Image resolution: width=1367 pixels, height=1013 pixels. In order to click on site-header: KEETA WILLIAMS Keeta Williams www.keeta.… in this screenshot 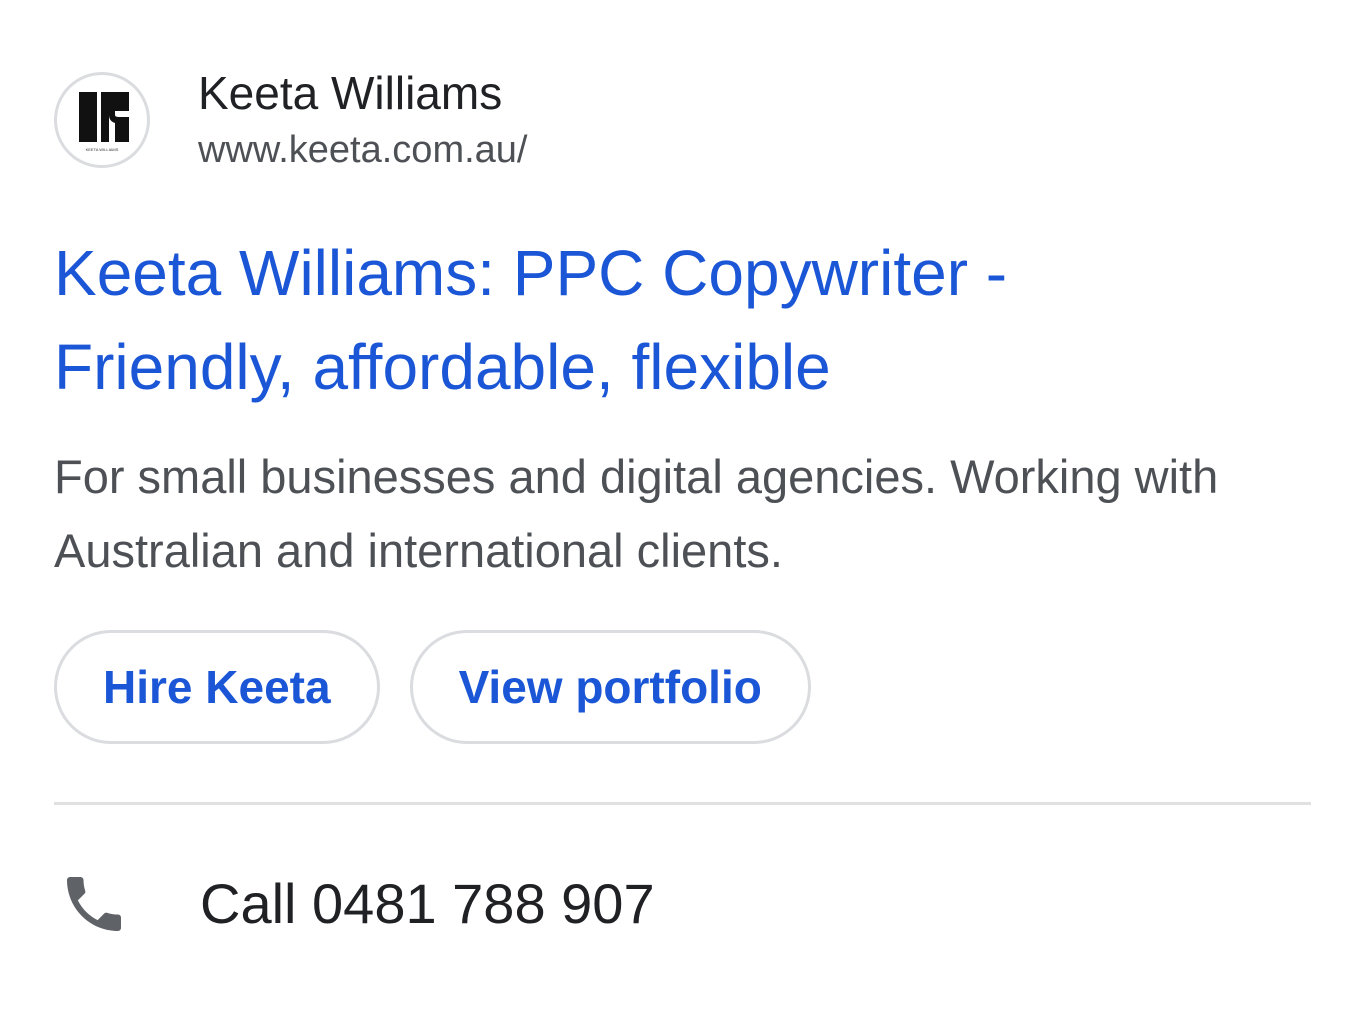, I will do `click(290, 120)`.